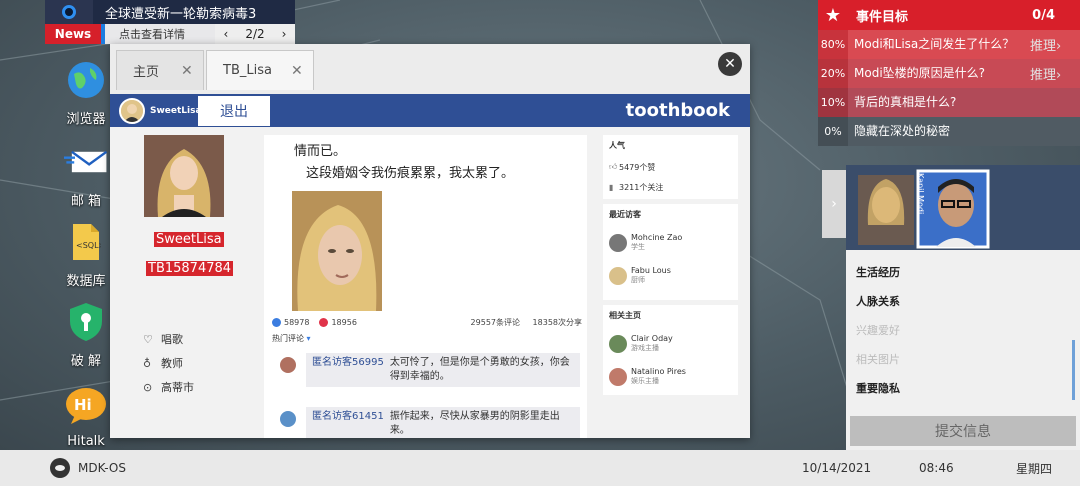 The height and width of the screenshot is (486, 1080). I want to click on related-name: Clair Oday, so click(652, 338).